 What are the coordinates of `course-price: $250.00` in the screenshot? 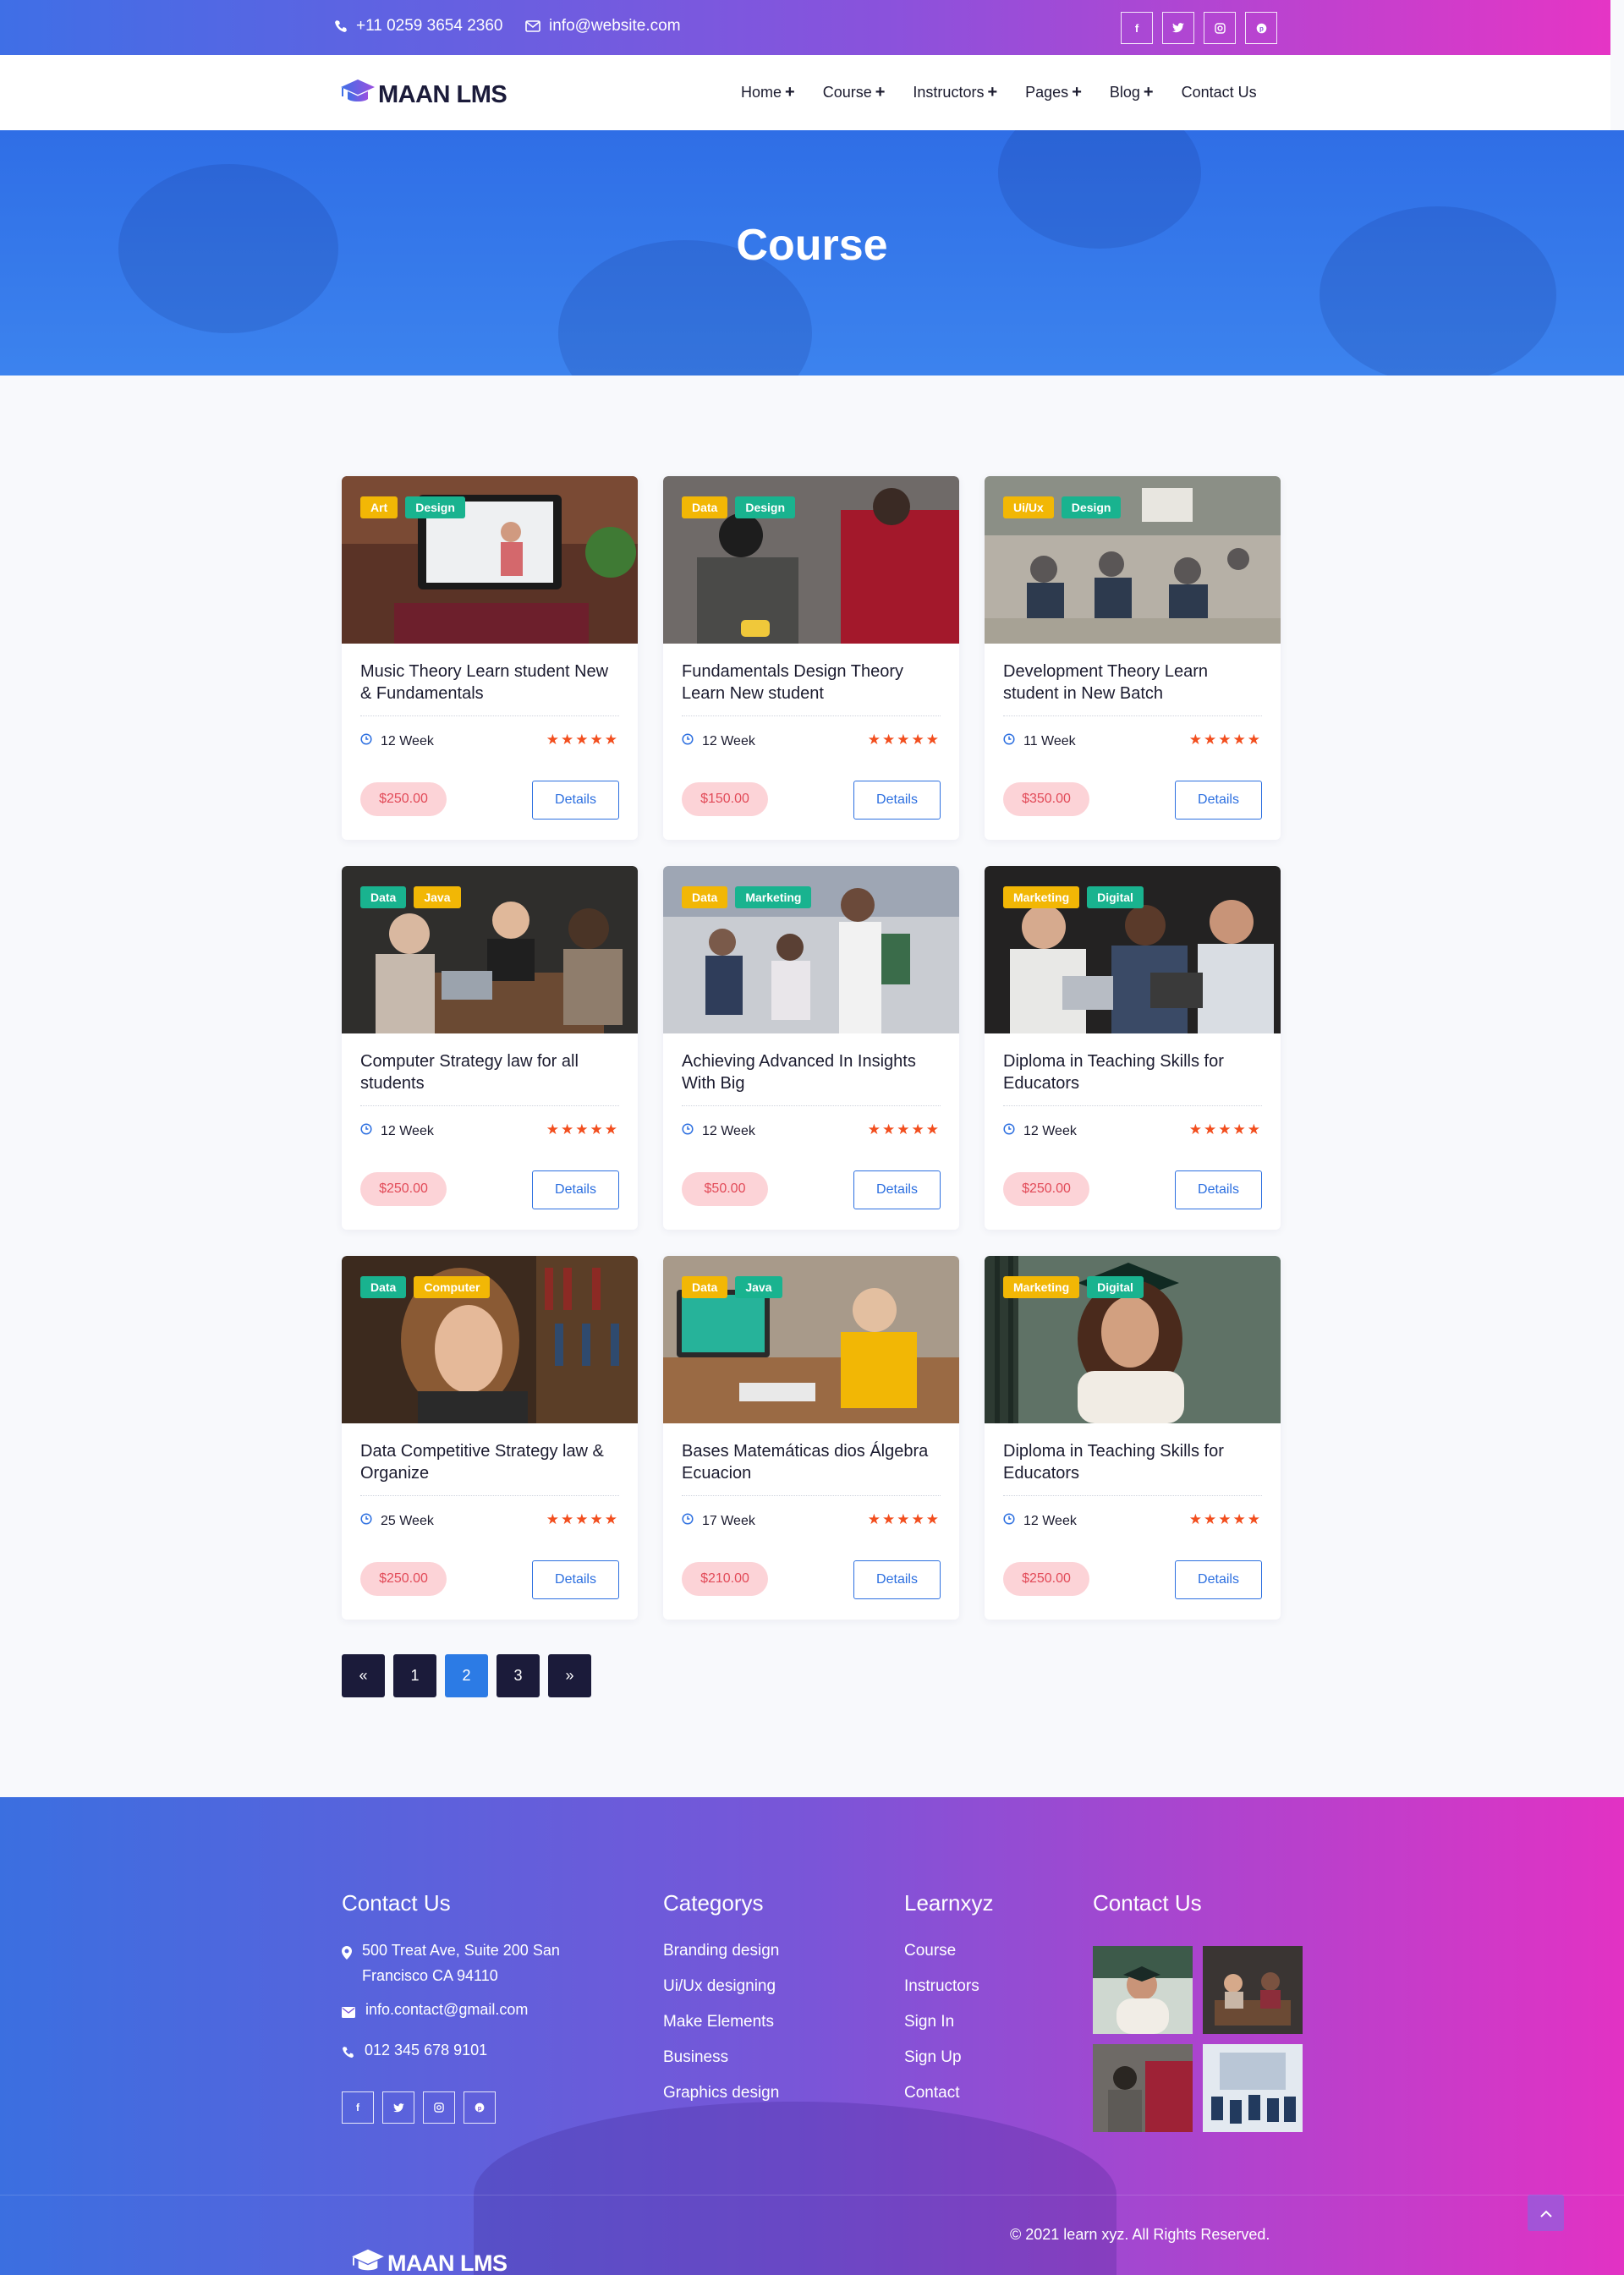 It's located at (404, 799).